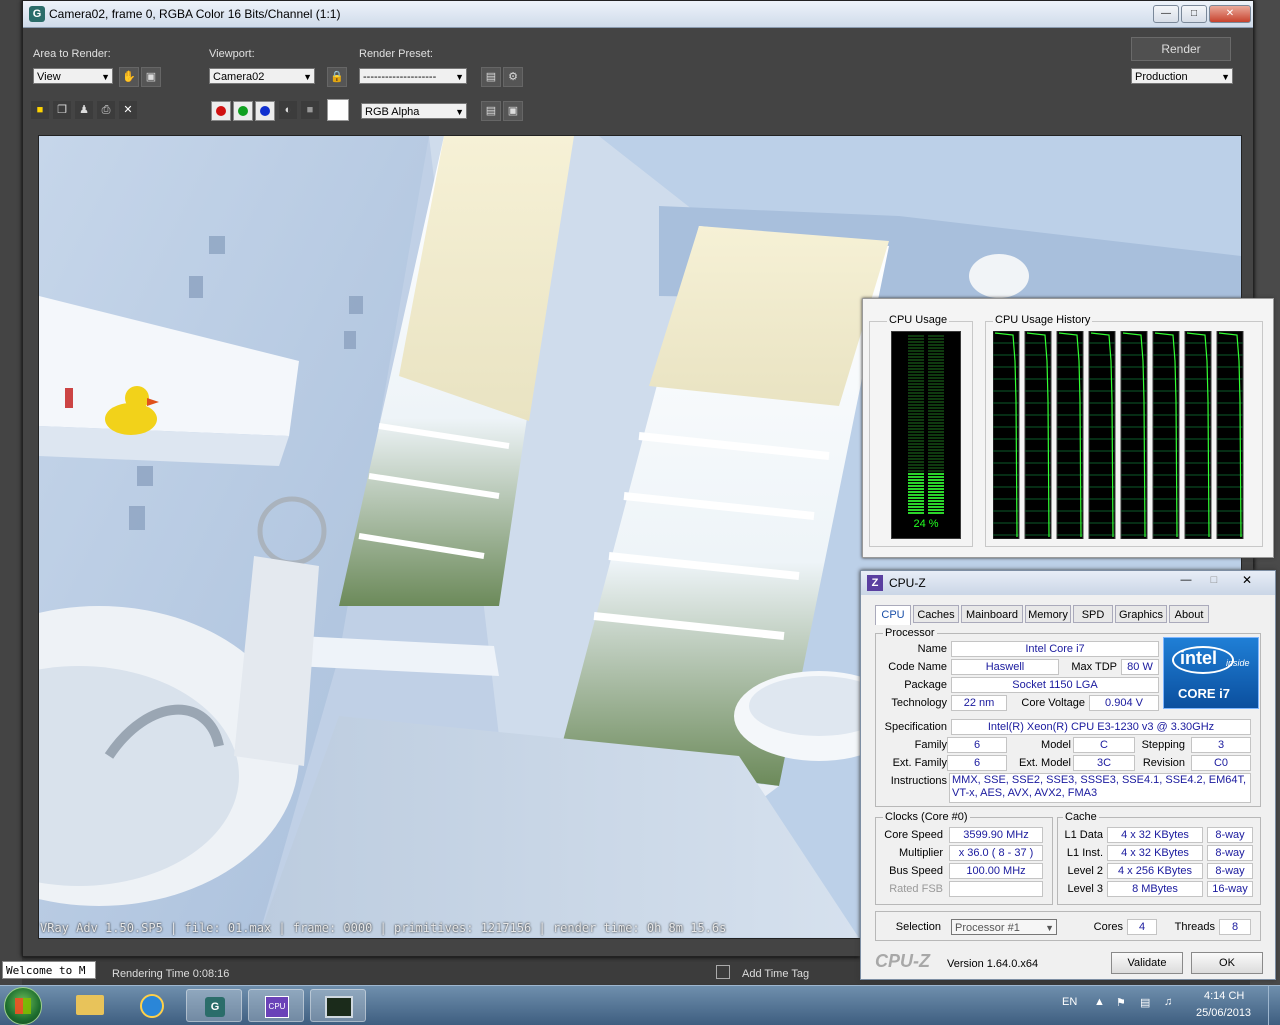  I want to click on print-image-icon: ⎙, so click(106, 110).